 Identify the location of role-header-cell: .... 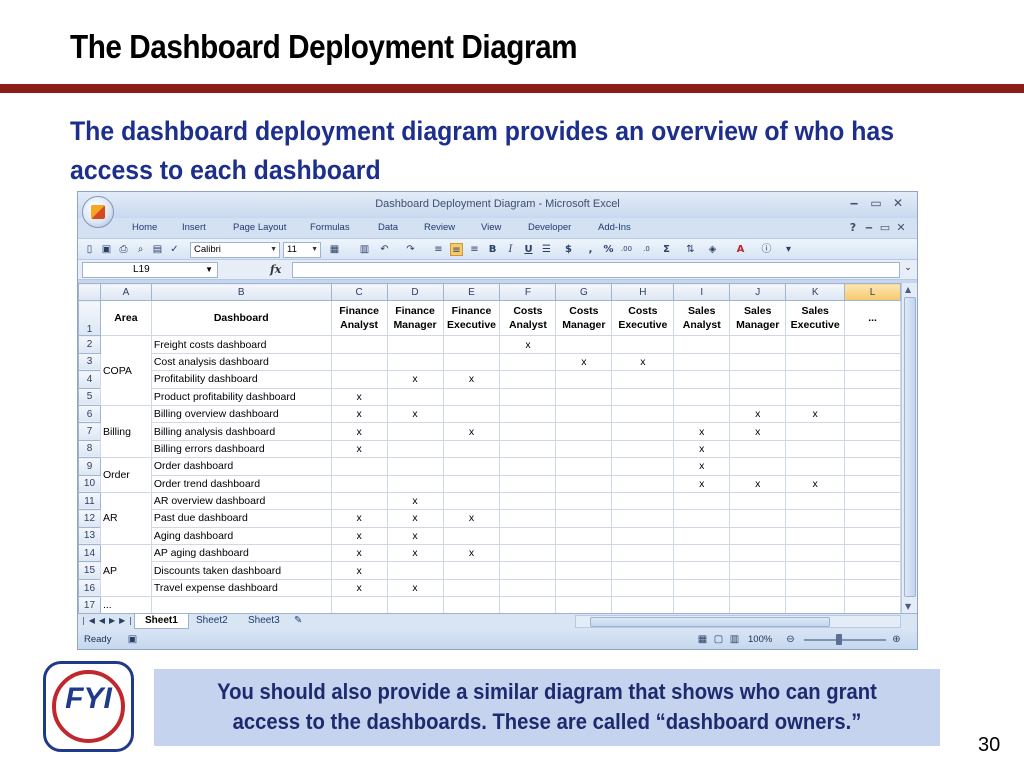
(872, 318).